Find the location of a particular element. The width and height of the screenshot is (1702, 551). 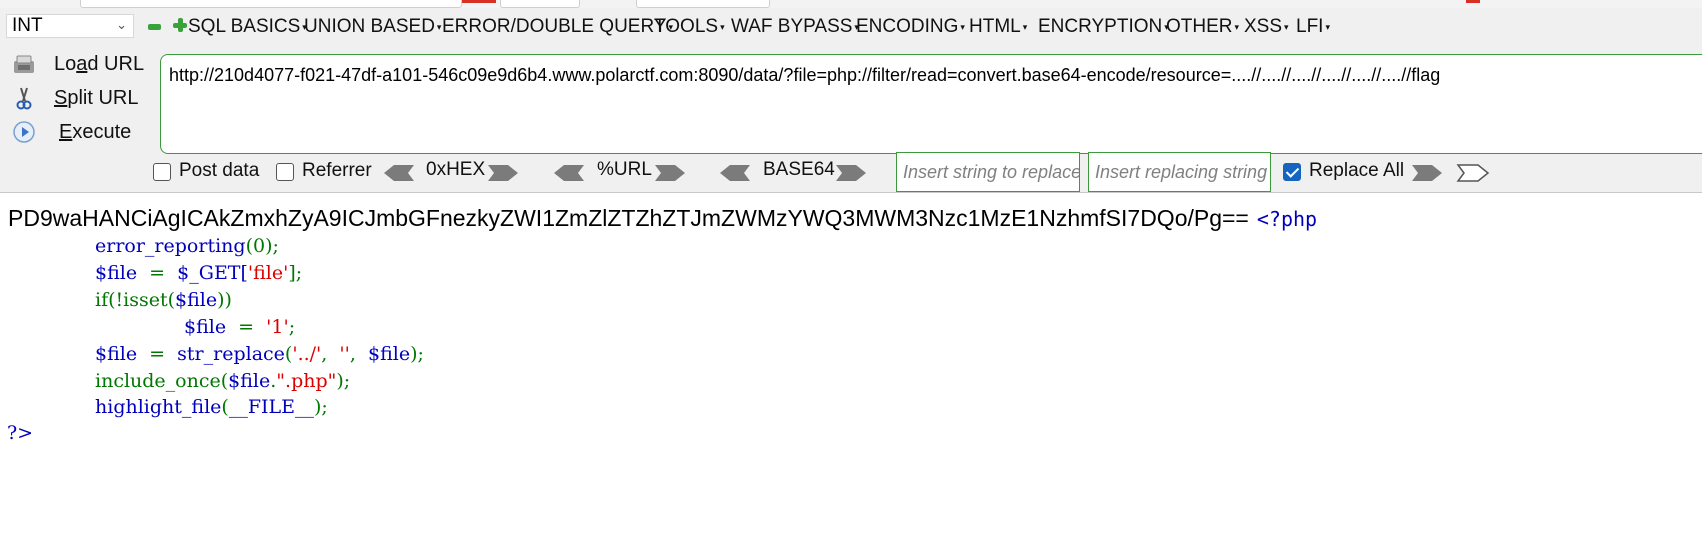

replace-to-input: Insert replacing string is located at coordinates (1179, 172).